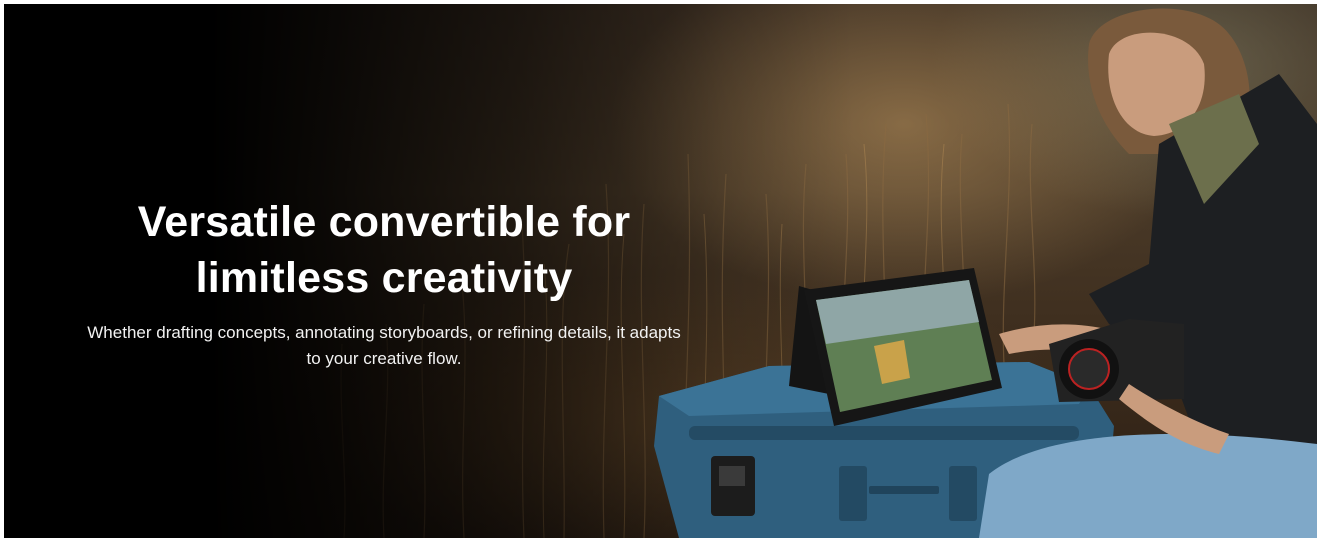 This screenshot has height=542, width=1321. Describe the element at coordinates (895, 347) in the screenshot. I see `convertible-laptop-illustration` at that location.